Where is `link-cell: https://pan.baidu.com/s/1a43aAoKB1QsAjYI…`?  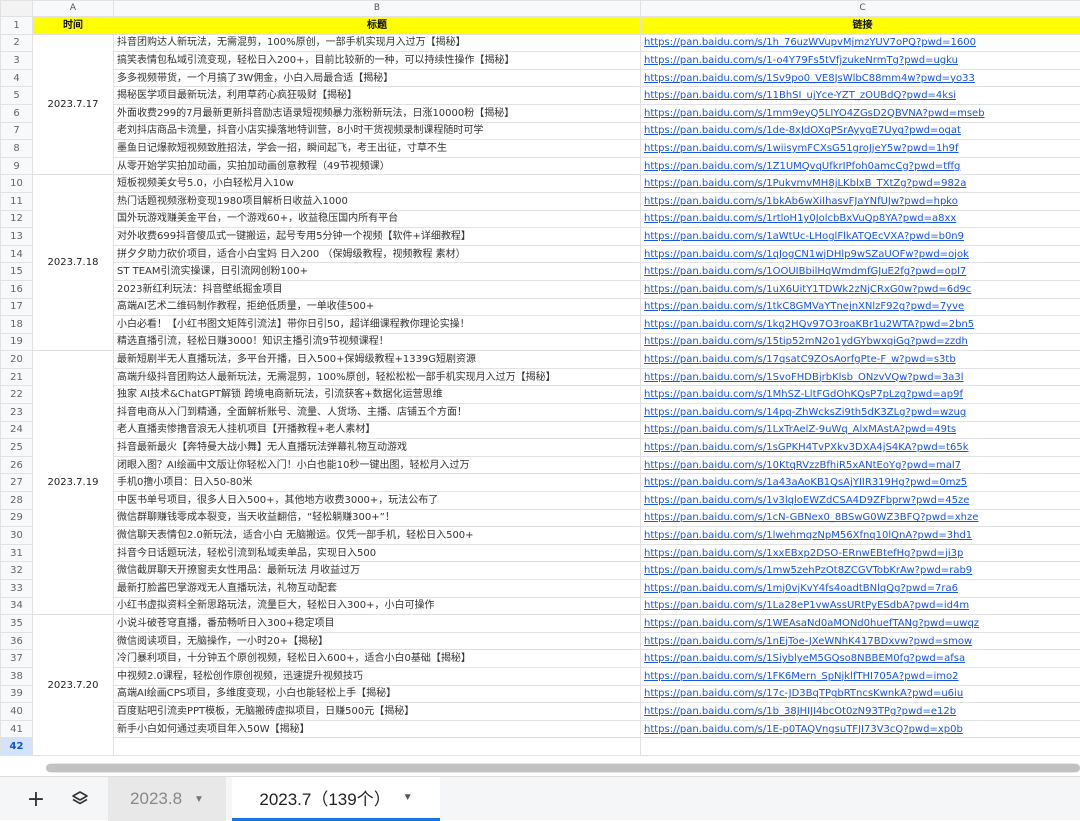 link-cell: https://pan.baidu.com/s/1a43aAoKB1QsAjYI… is located at coordinates (860, 483).